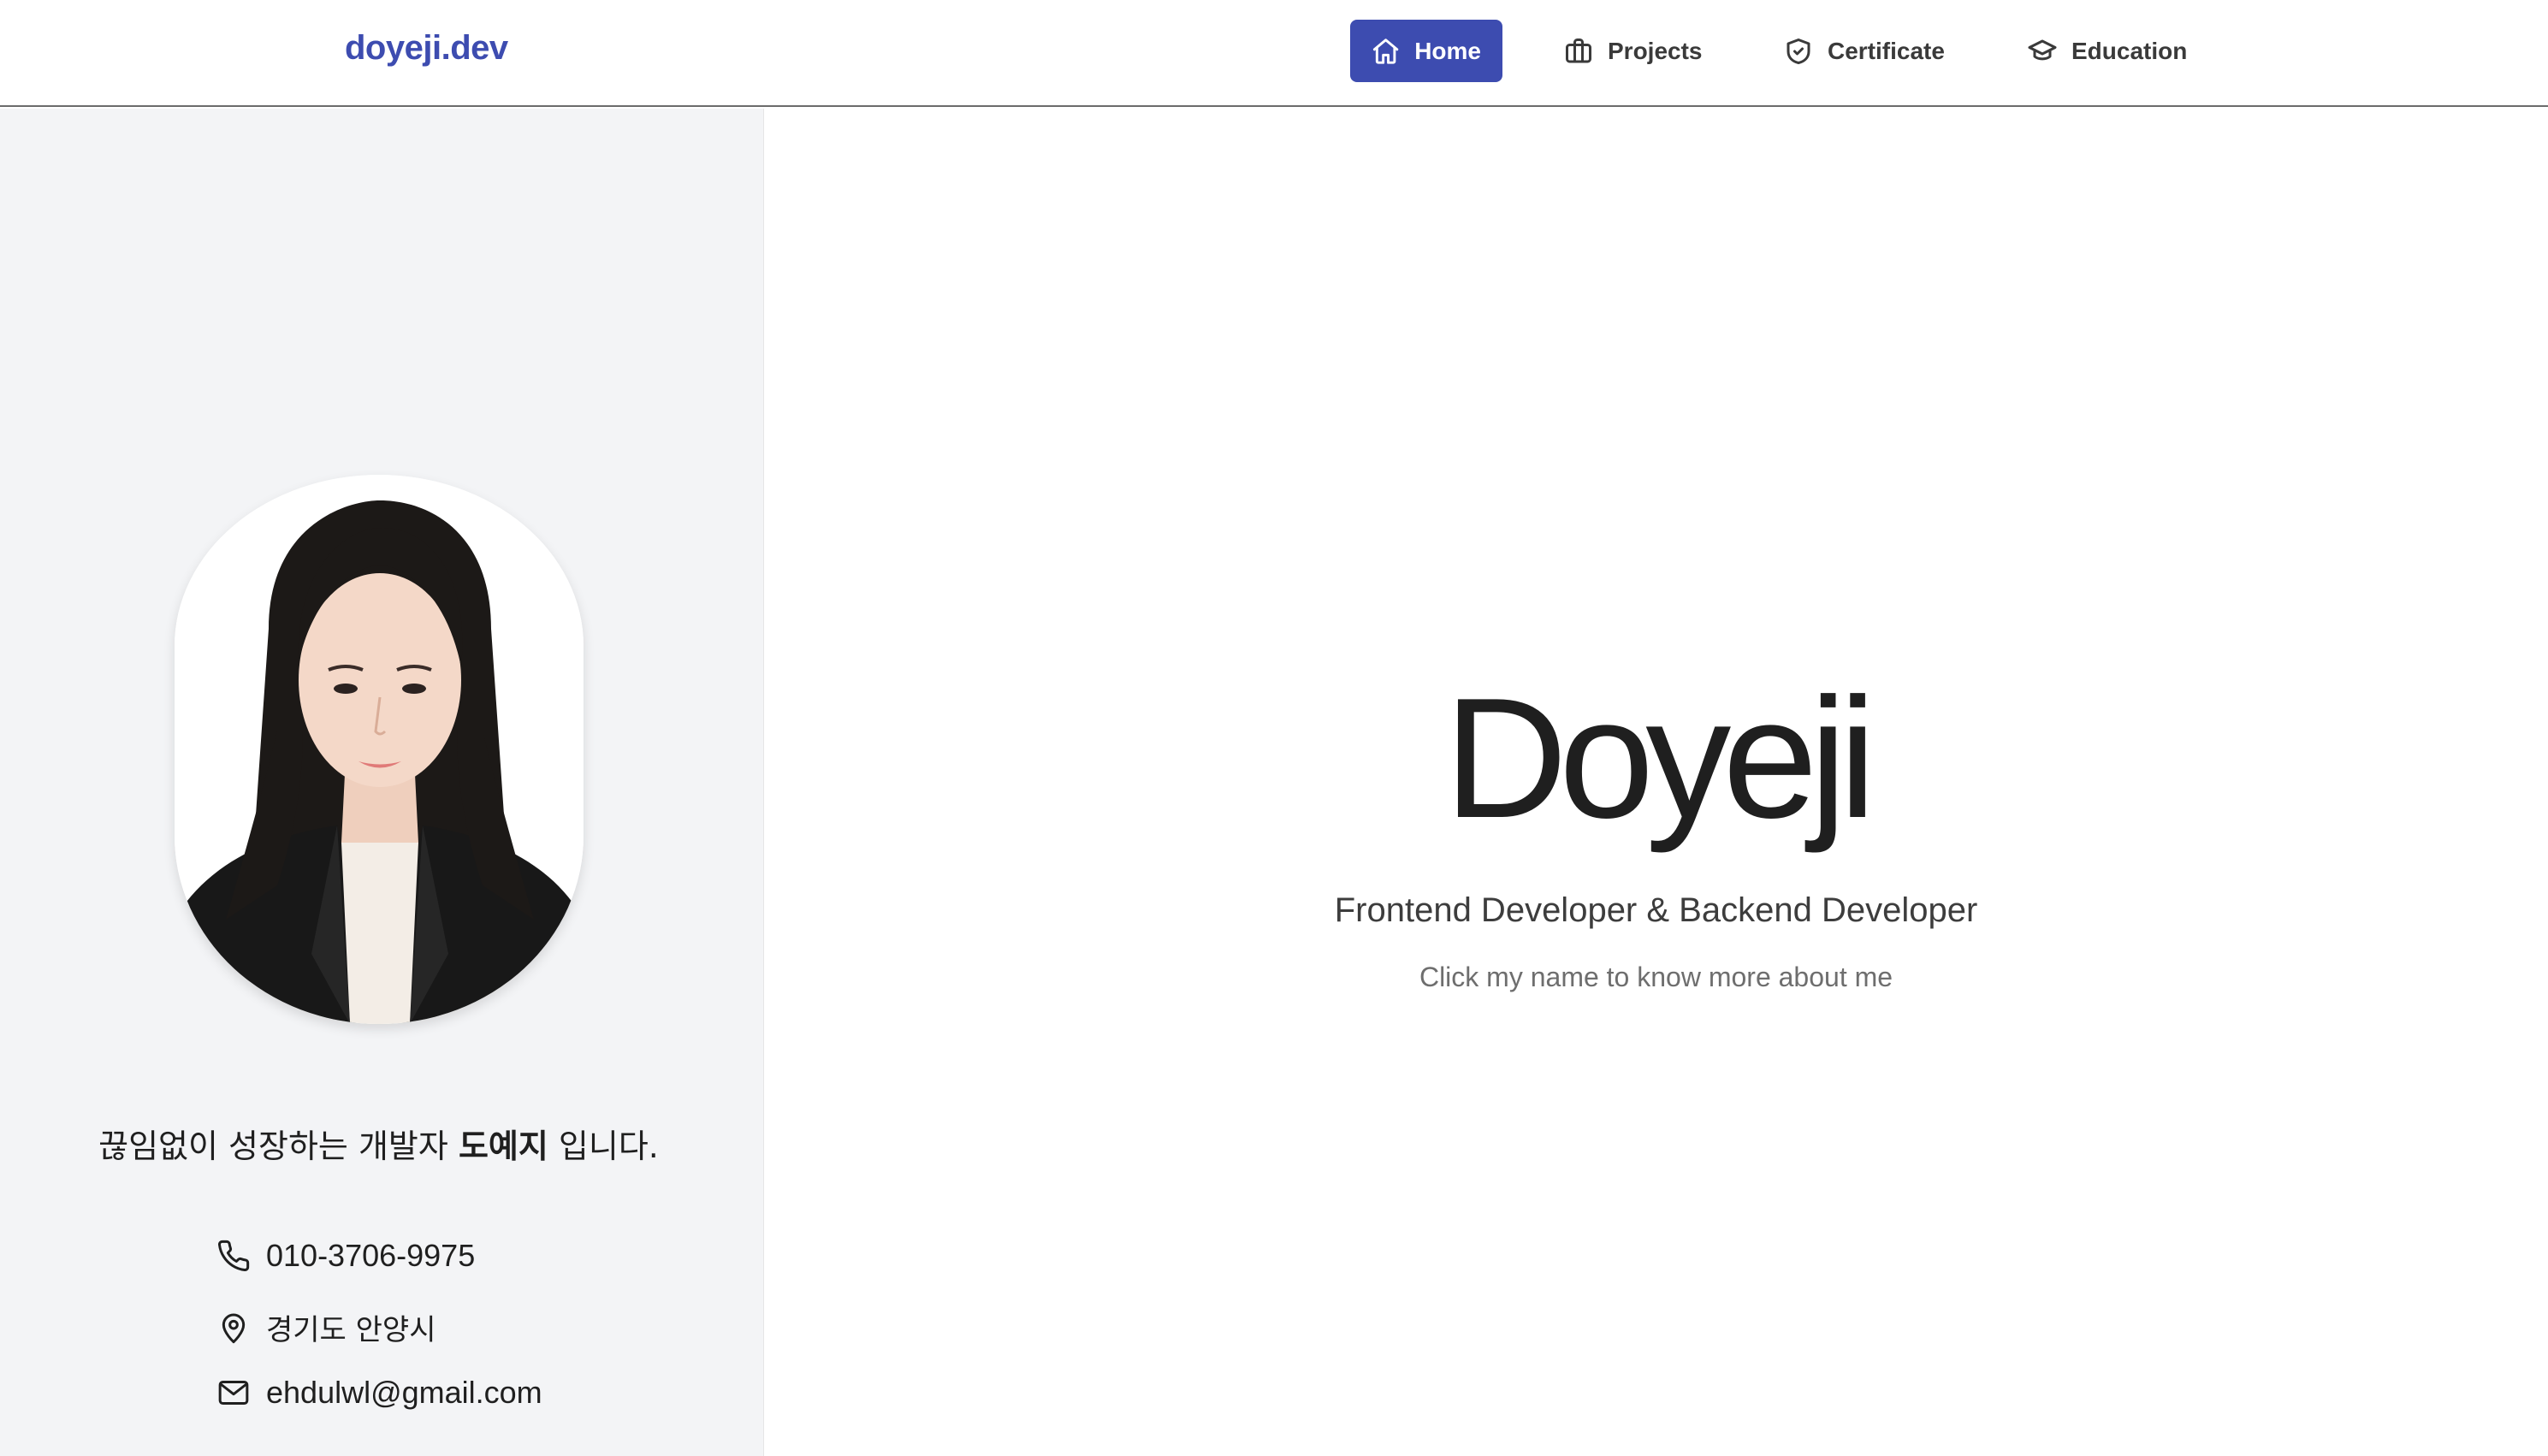  Describe the element at coordinates (426, 49) in the screenshot. I see `brand-logo-link: doyeji.dev` at that location.